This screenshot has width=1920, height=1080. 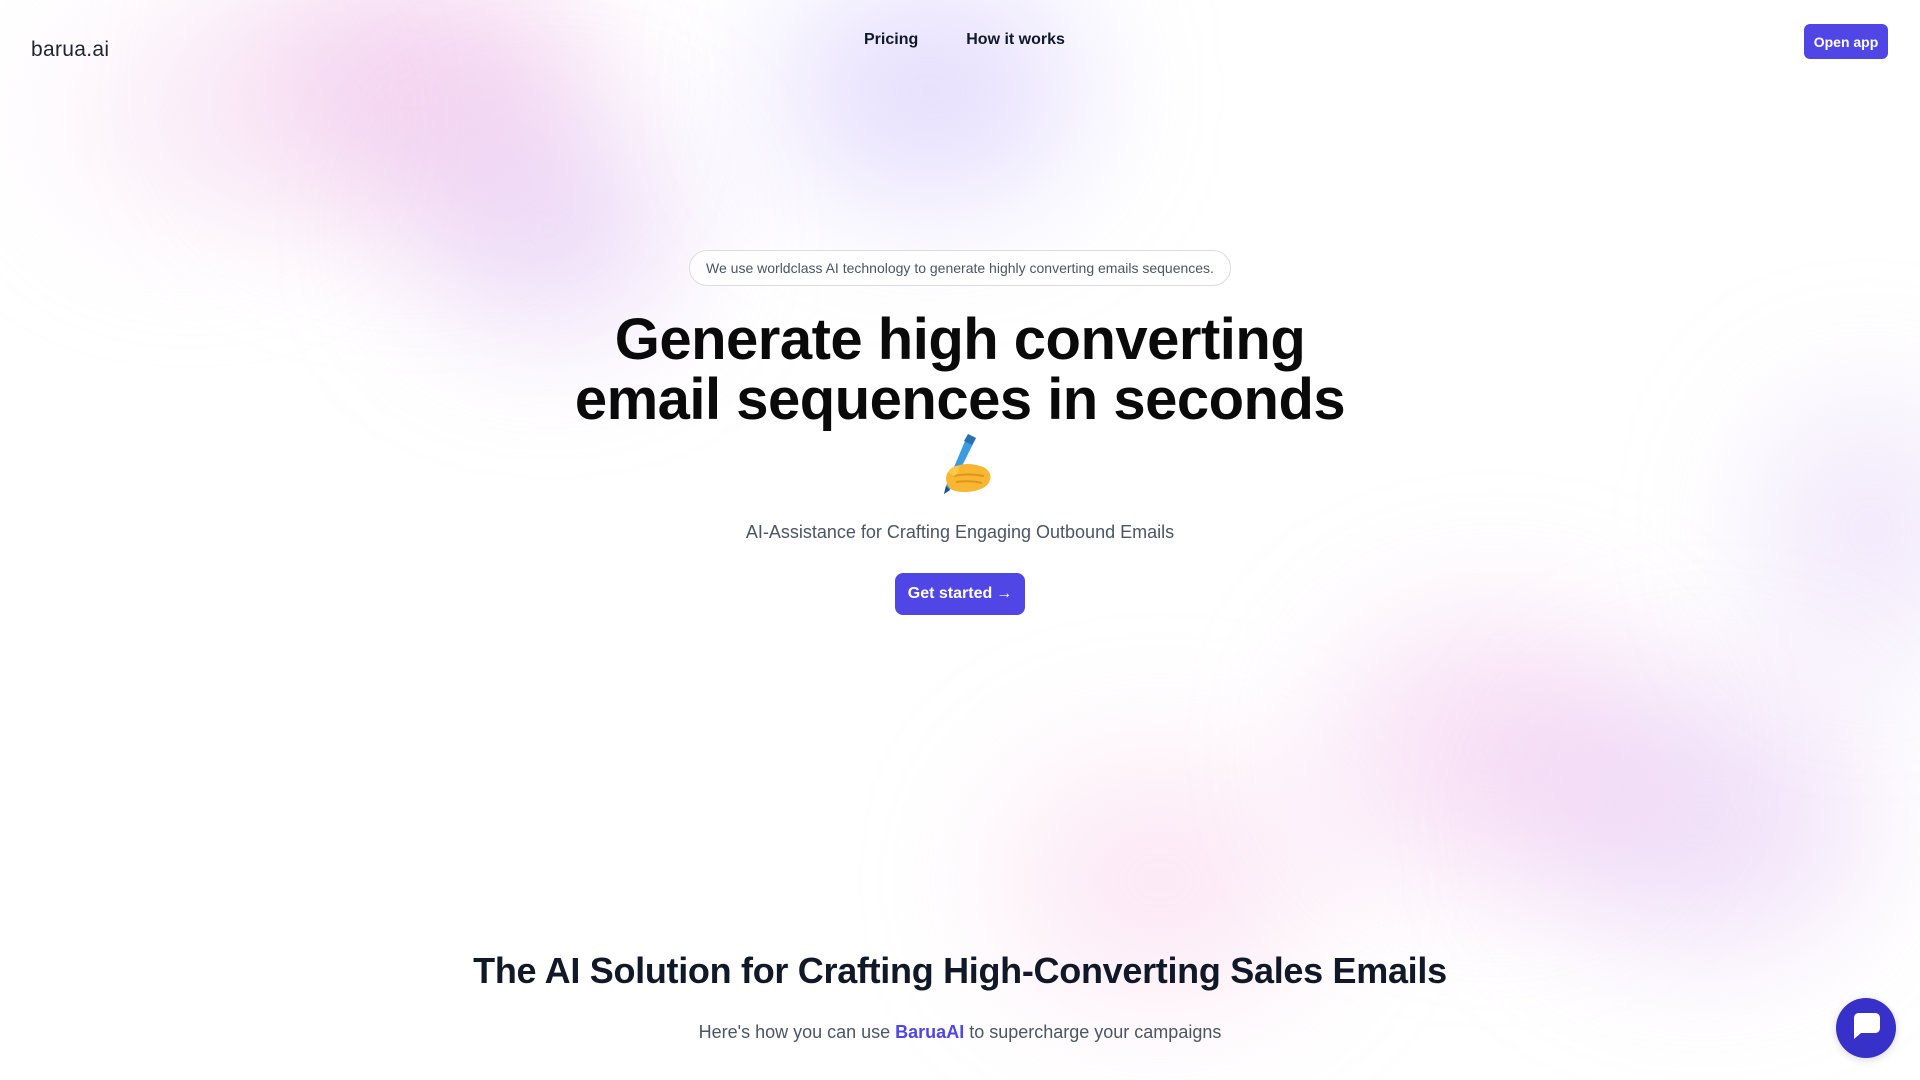 What do you see at coordinates (960, 399) in the screenshot?
I see `hero-headline-line2: email sequences in seconds` at bounding box center [960, 399].